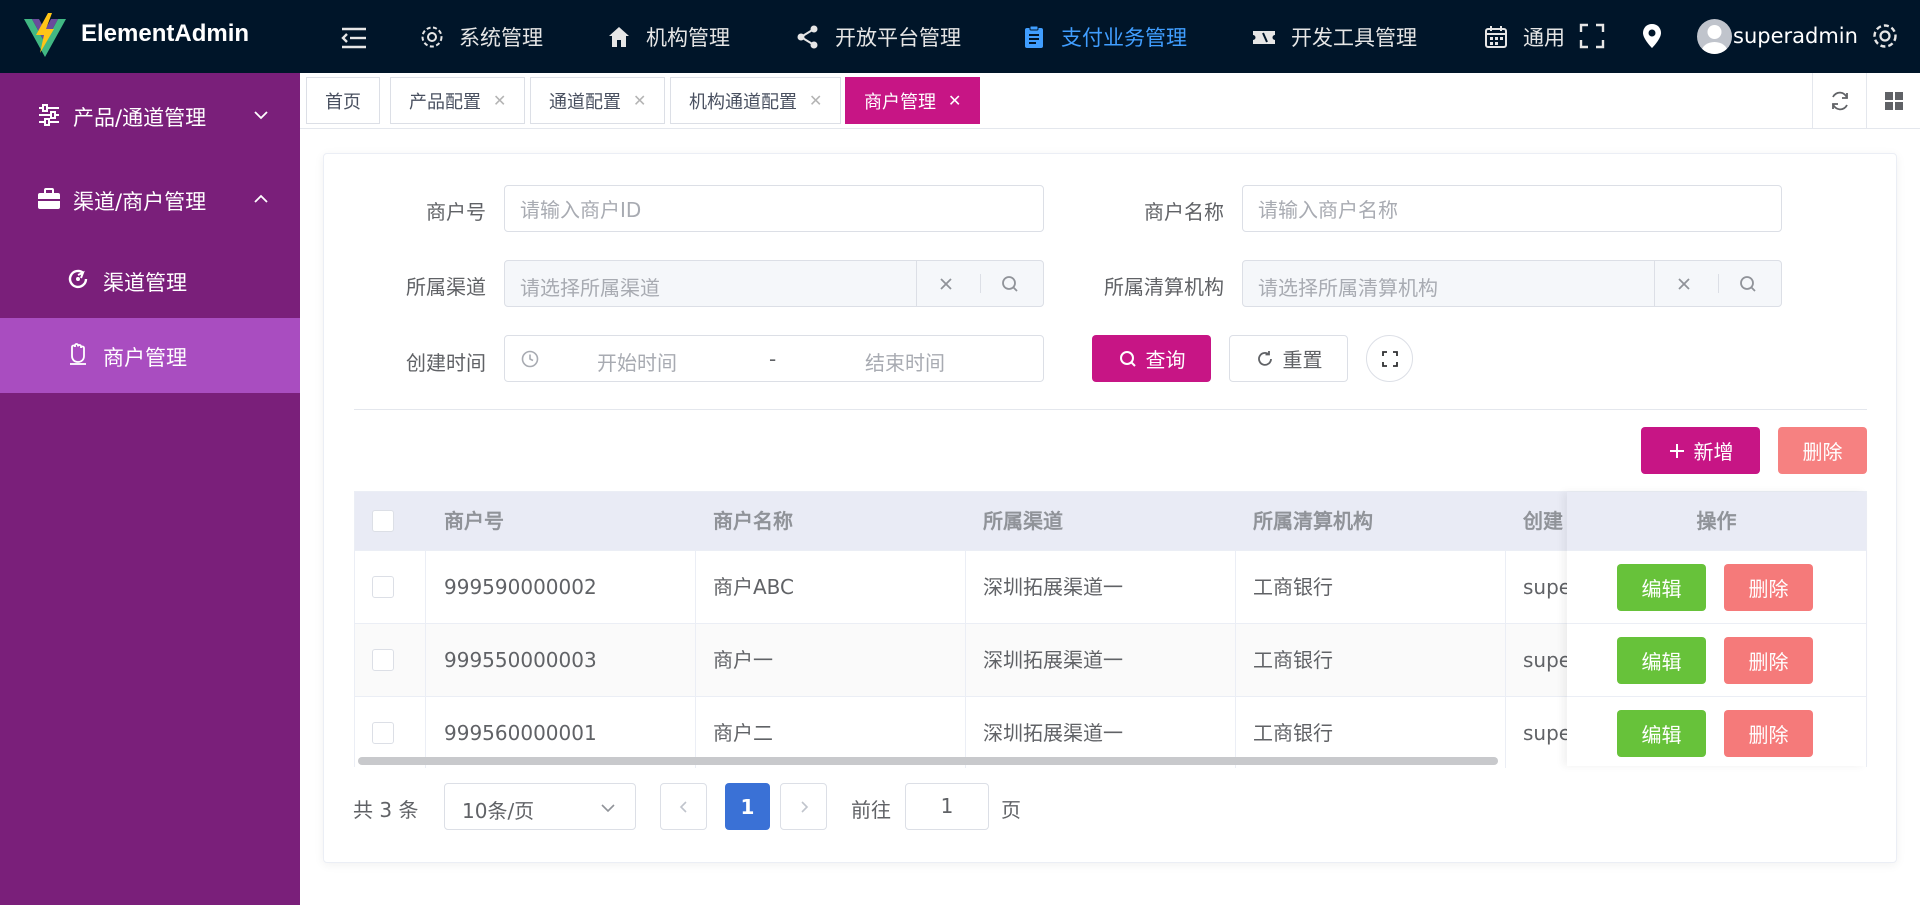 The height and width of the screenshot is (905, 1920). I want to click on merchant-id-label: 商户号, so click(456, 212).